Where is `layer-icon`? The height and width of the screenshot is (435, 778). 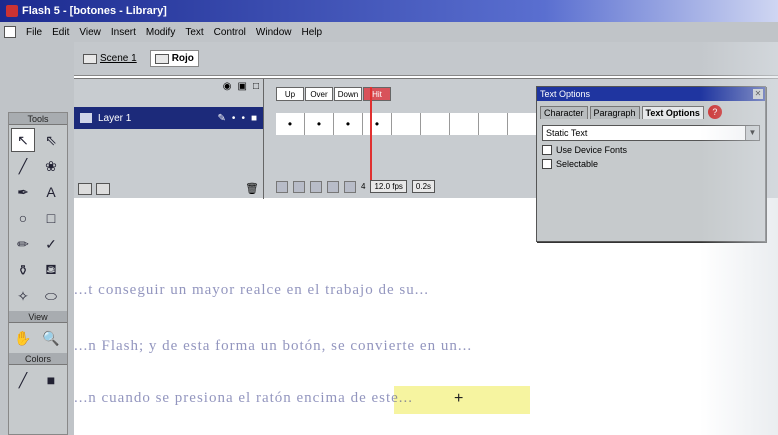 layer-icon is located at coordinates (86, 118).